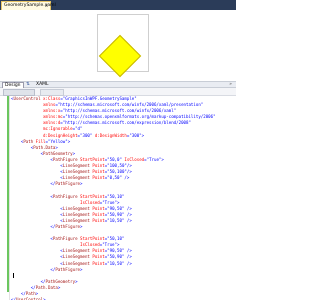 The height and width of the screenshot is (300, 320). What do you see at coordinates (133, 159) in the screenshot?
I see `code-token: IsClosed` at bounding box center [133, 159].